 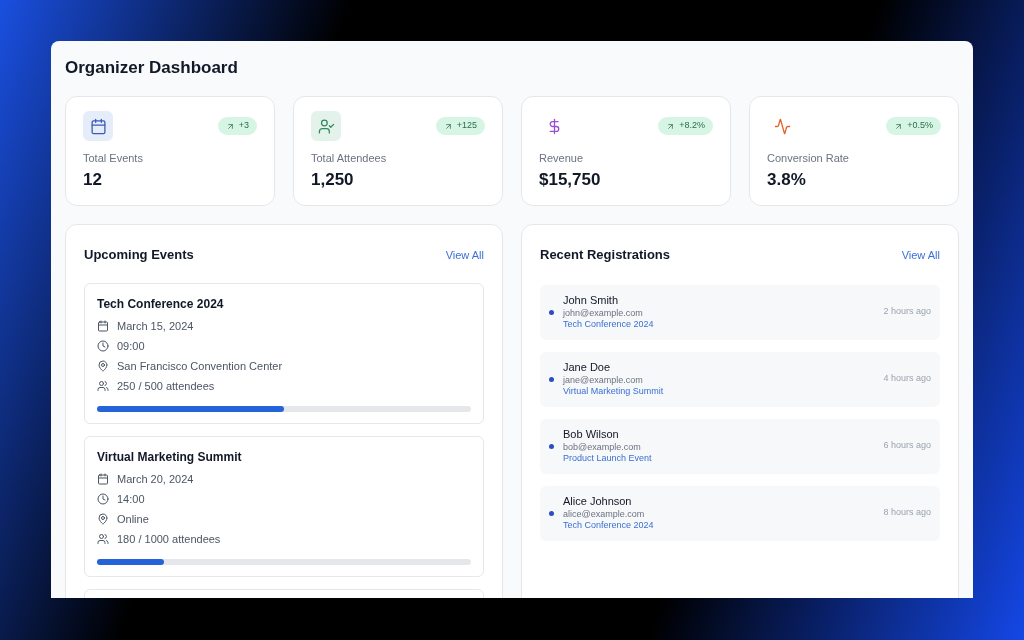 What do you see at coordinates (349, 158) in the screenshot?
I see `stat-label: Total Attendees` at bounding box center [349, 158].